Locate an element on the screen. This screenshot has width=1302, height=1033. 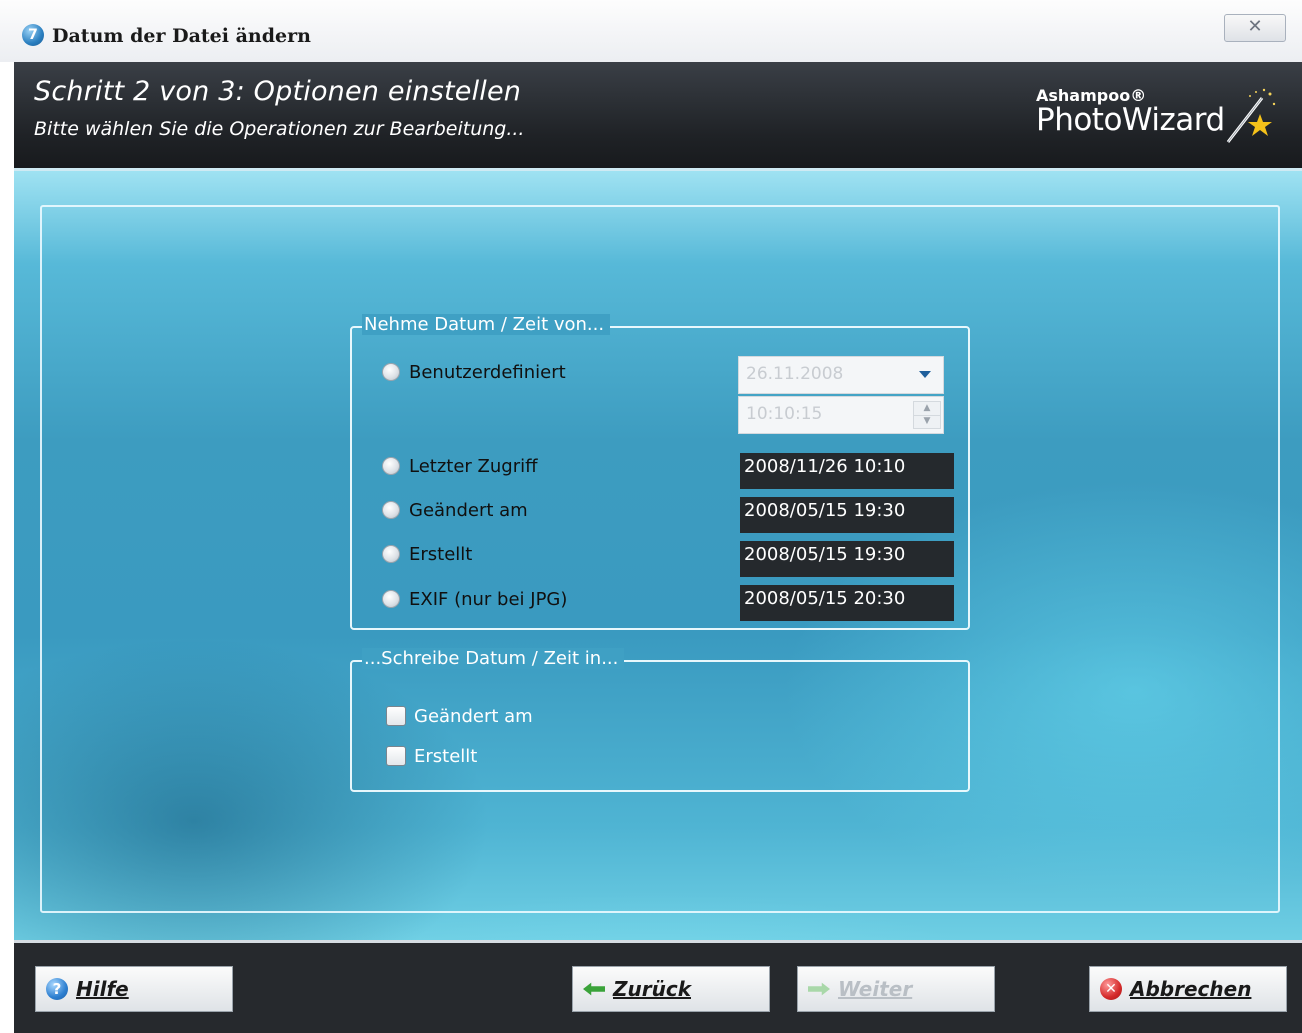
window-title: Datum der Datei ändern is located at coordinates (181, 36).